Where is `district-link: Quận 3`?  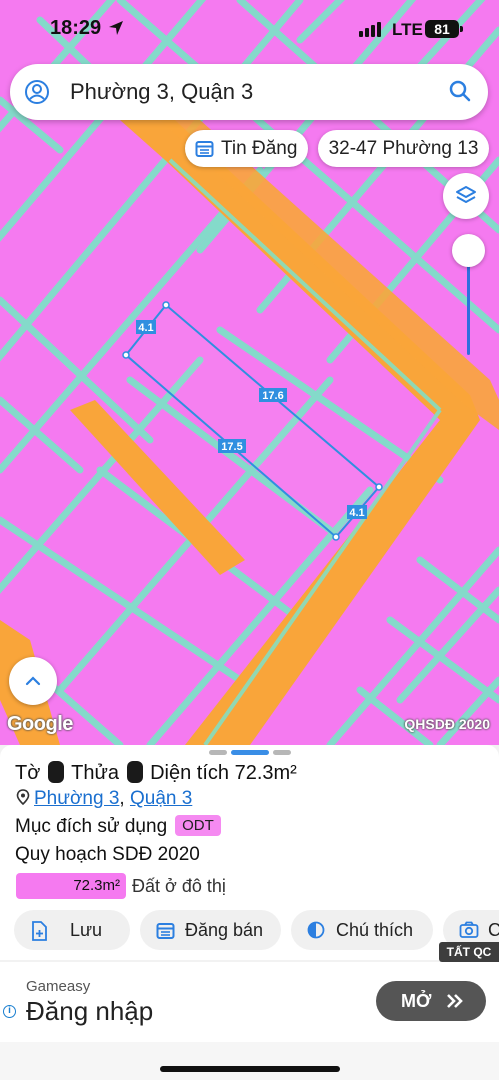
district-link: Quận 3 is located at coordinates (161, 798).